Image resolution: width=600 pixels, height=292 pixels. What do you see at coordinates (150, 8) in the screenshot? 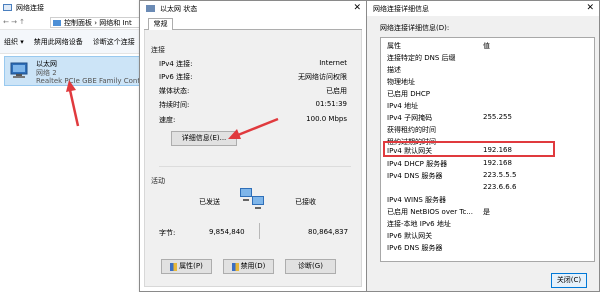
I see `network-icon` at bounding box center [150, 8].